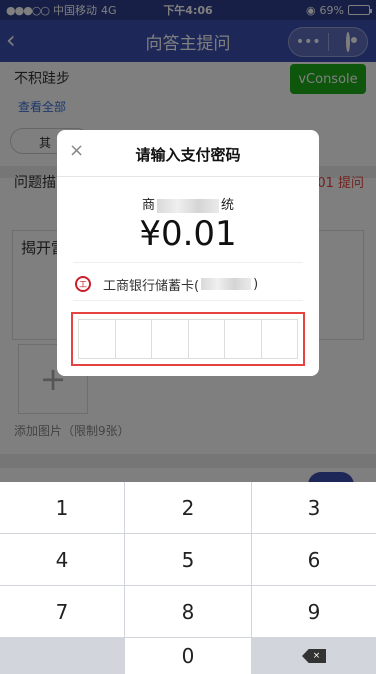 The image size is (376, 674). I want to click on password-input, so click(188, 339).